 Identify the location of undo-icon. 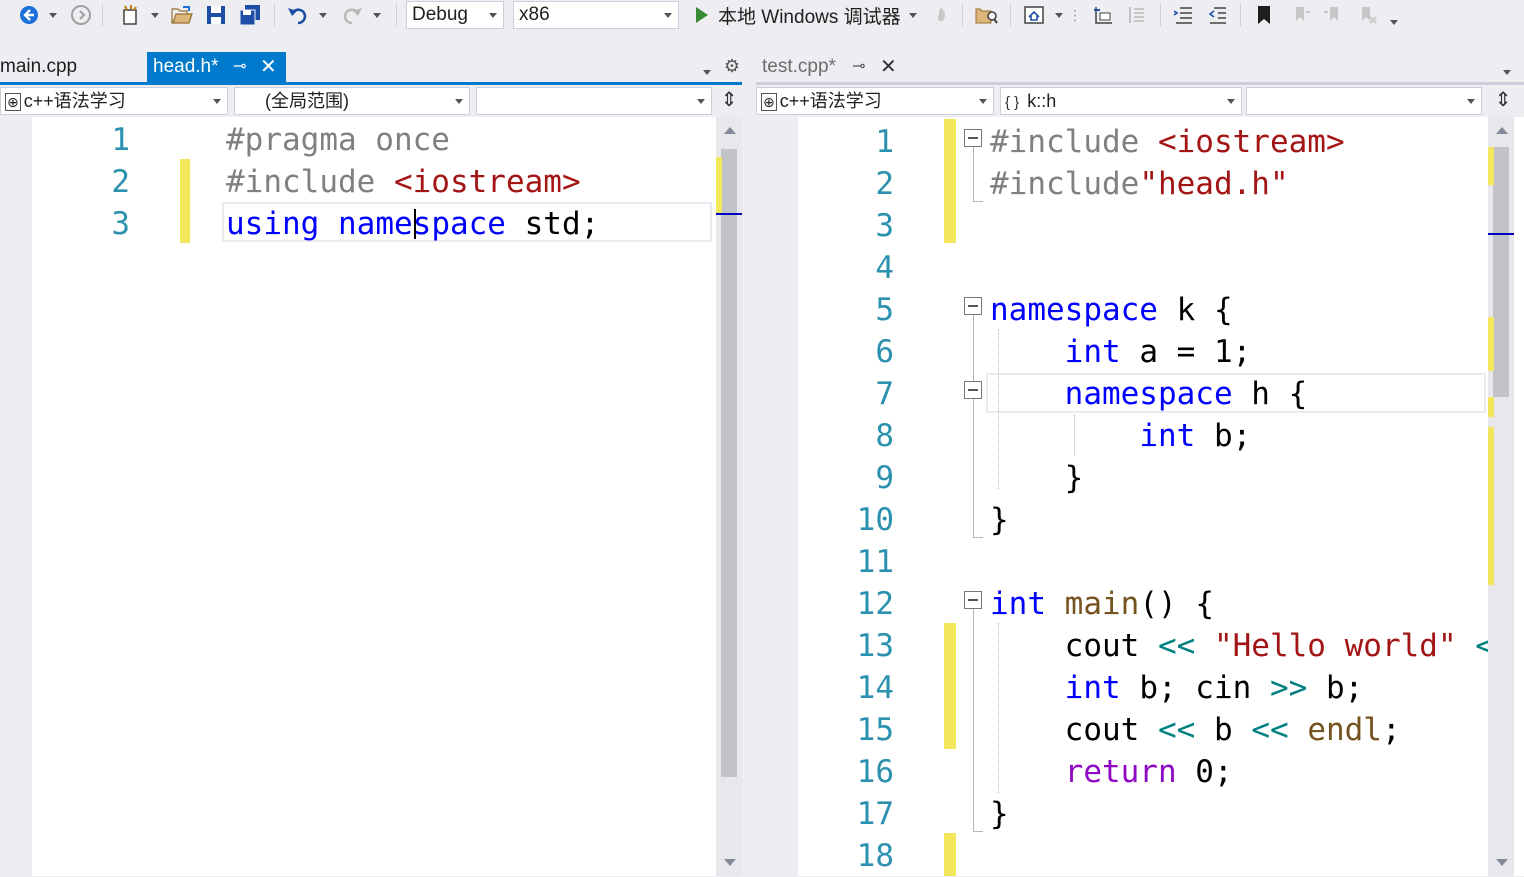
(298, 15).